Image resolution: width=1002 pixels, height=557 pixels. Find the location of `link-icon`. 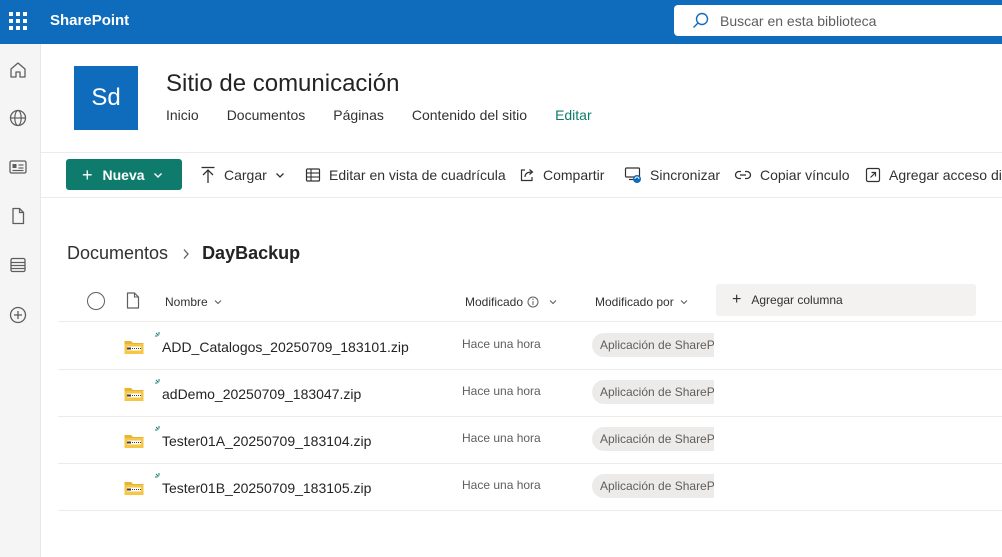

link-icon is located at coordinates (743, 175).